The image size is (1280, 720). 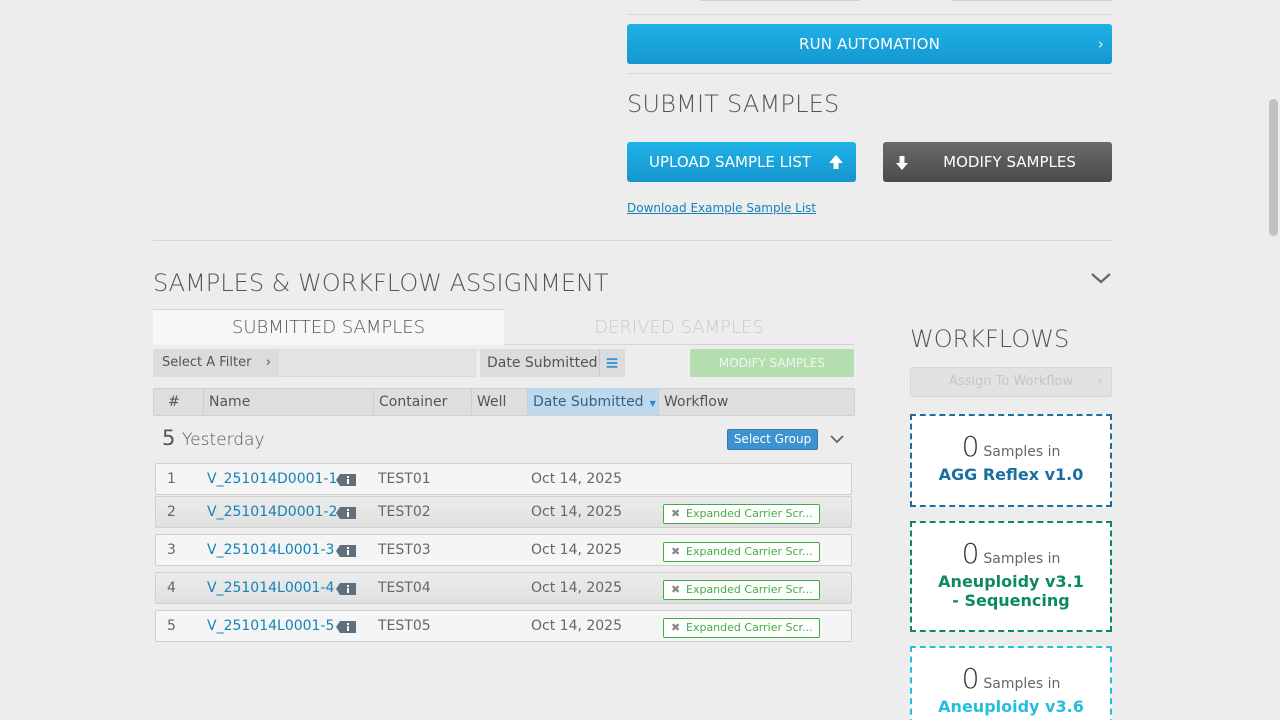 What do you see at coordinates (542, 363) in the screenshot?
I see `sort-date-label: Date Submitted` at bounding box center [542, 363].